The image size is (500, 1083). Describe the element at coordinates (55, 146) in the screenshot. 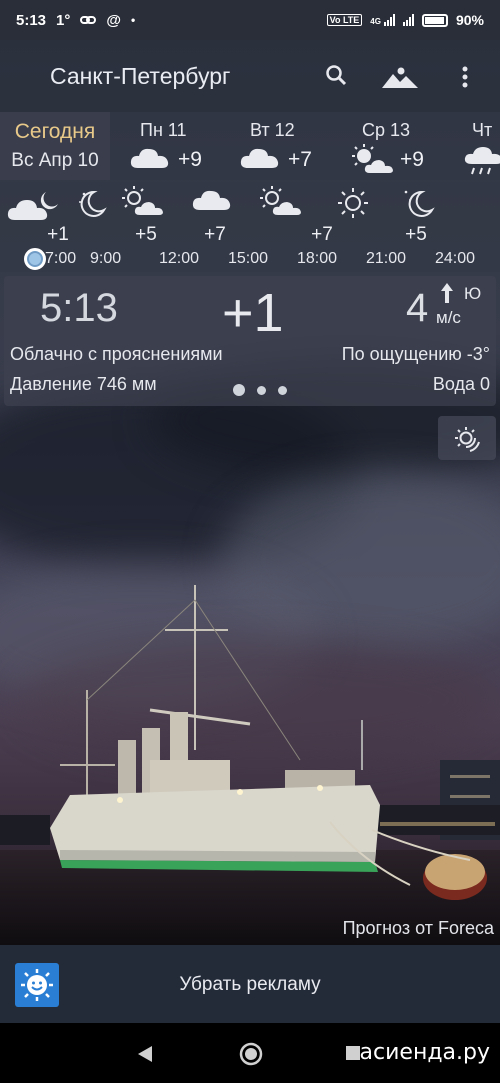

I see `day-today: Сегодня Вс Апр 10` at that location.